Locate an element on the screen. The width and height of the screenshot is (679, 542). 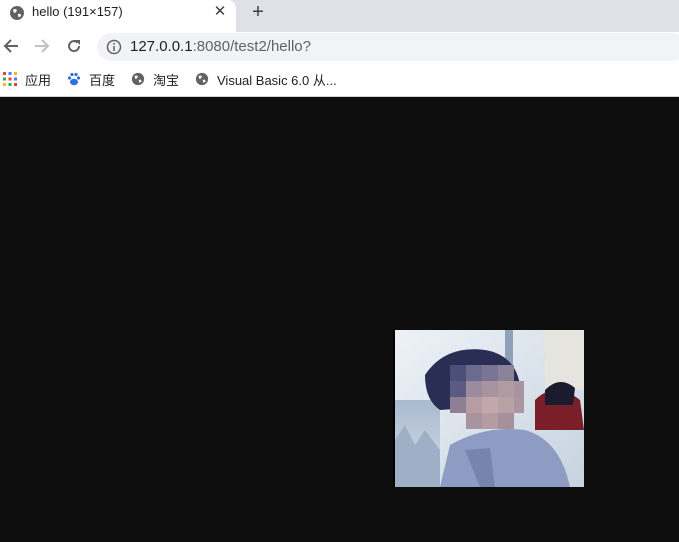
bookmark-baidu: 百度 is located at coordinates (91, 79).